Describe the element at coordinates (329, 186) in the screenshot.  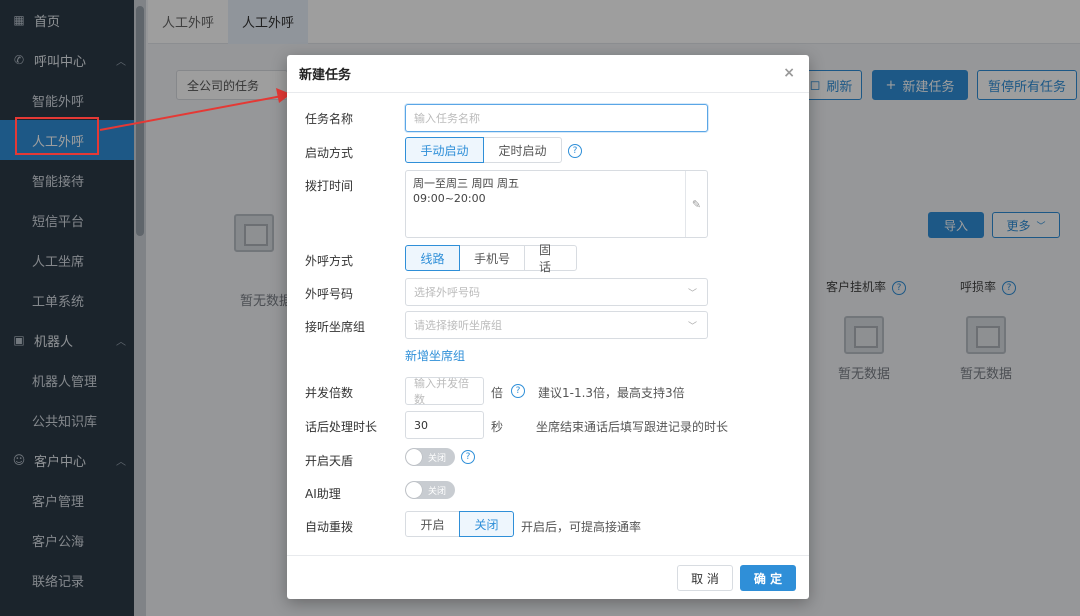
I see `dial-time-label: 拨打时间` at that location.